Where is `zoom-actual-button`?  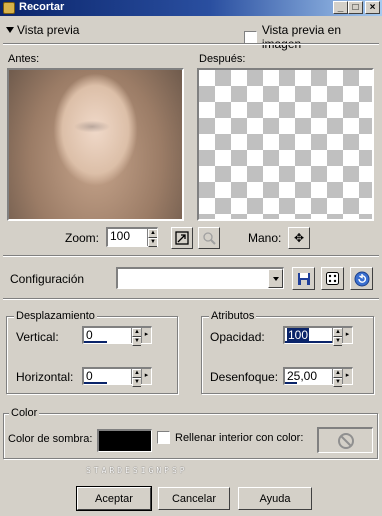 zoom-actual-button is located at coordinates (209, 238).